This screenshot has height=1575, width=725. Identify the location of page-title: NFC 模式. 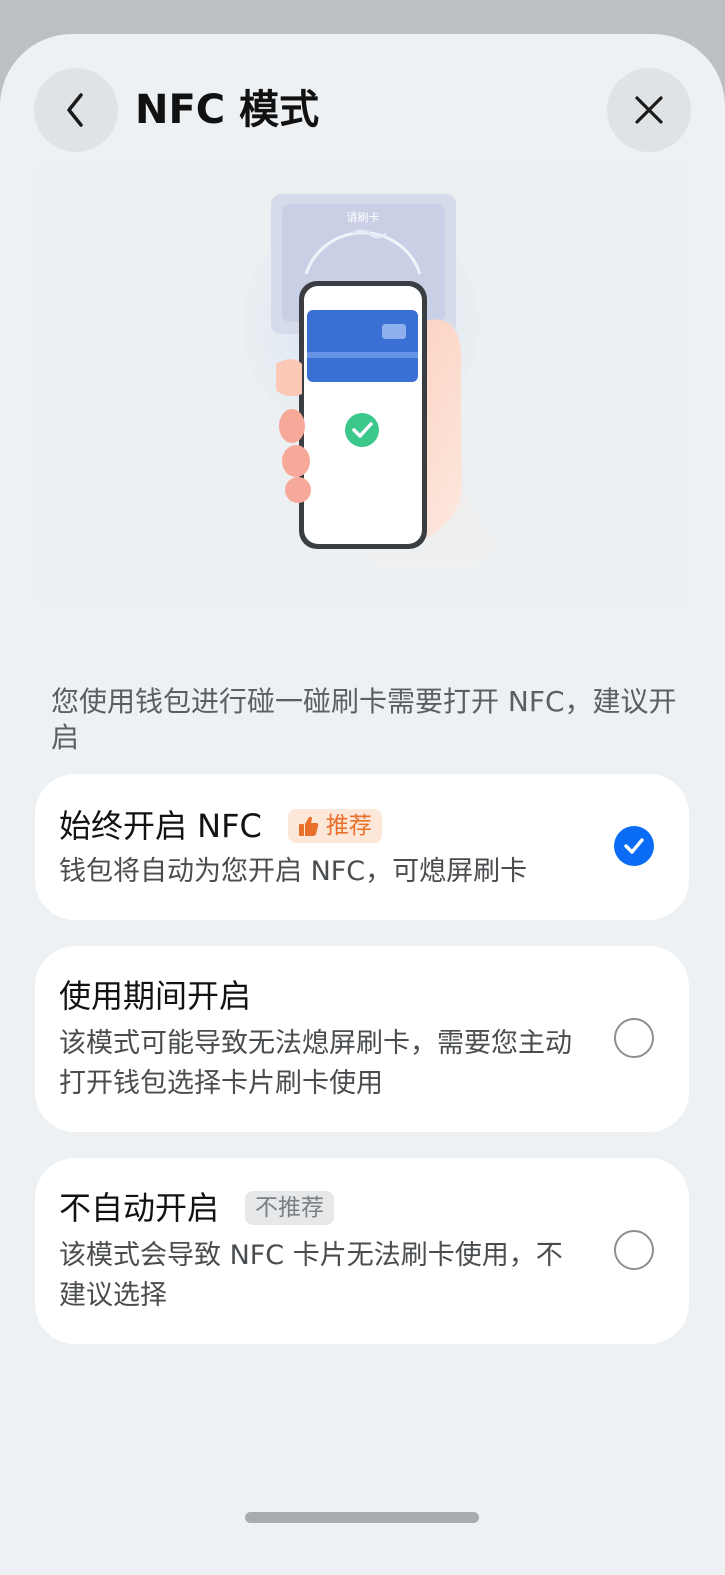
(227, 110).